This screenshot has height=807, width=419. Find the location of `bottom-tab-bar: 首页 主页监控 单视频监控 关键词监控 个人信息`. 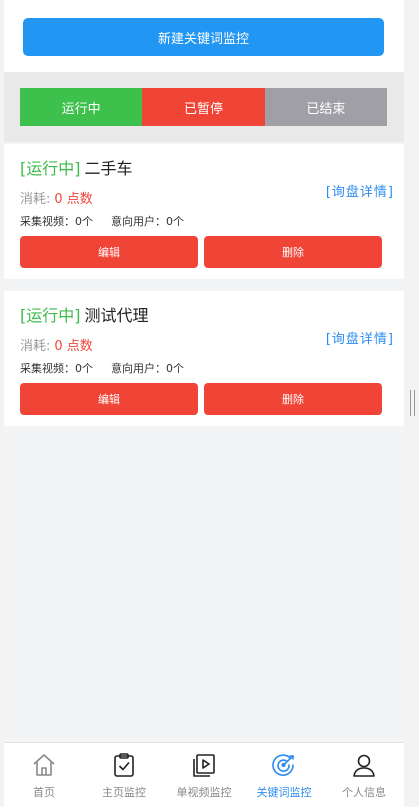

bottom-tab-bar: 首页 主页监控 单视频监控 关键词监控 个人信息 is located at coordinates (204, 774).